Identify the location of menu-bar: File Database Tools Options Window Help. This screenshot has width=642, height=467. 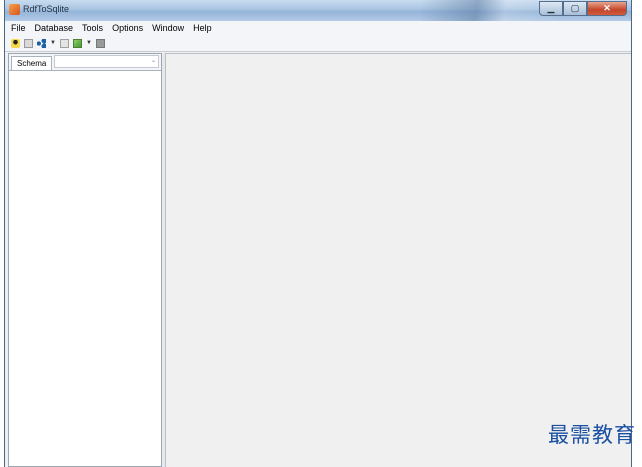
(318, 28).